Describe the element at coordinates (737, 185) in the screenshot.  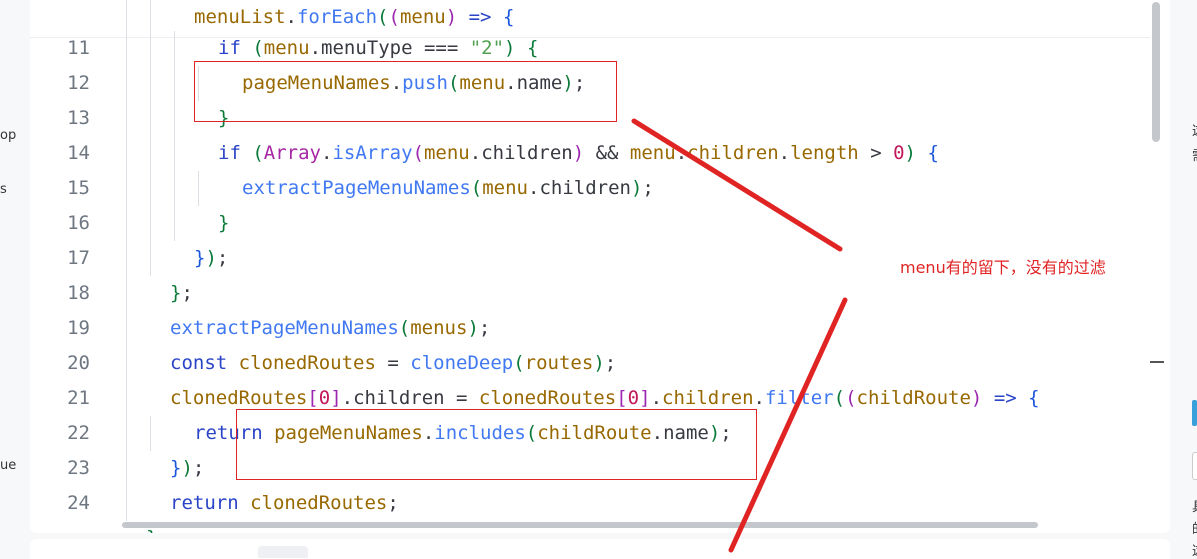
I see `arrow-line-upper` at that location.